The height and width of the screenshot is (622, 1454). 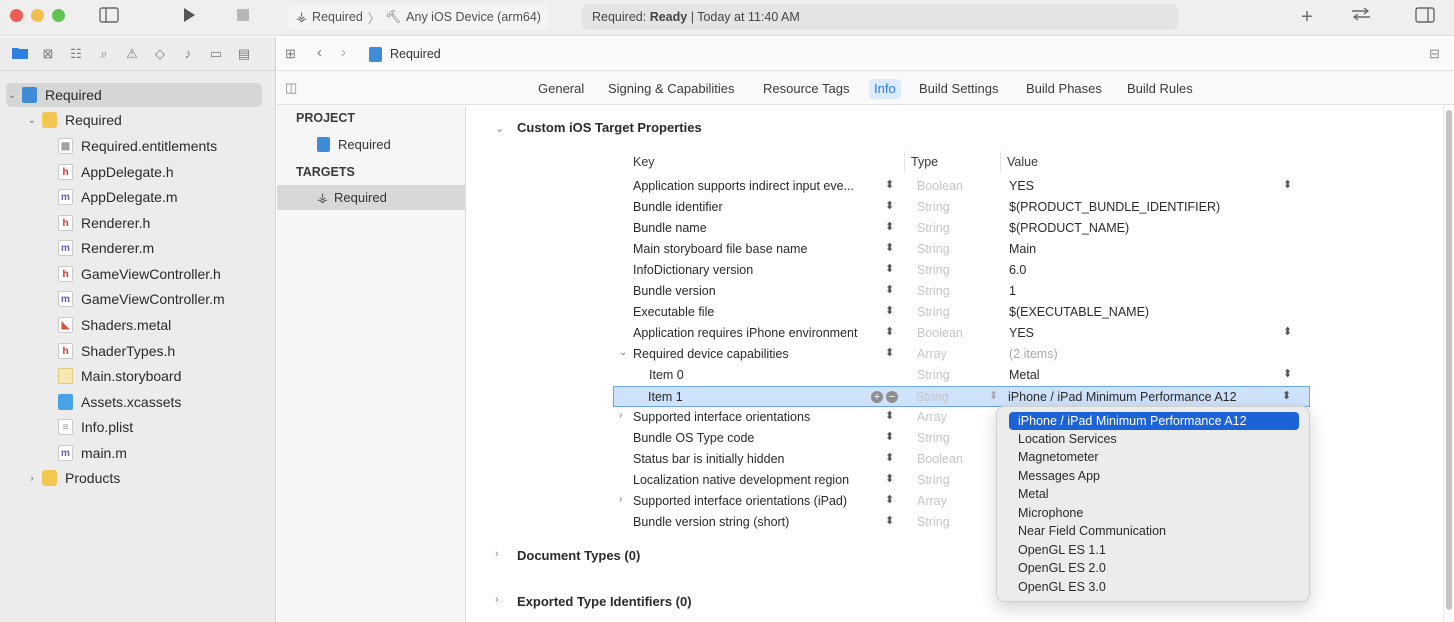 I want to click on scheme-selector: ⚶ Required 〉 🔨︎ Any iOS Device (arm64), so click(x=418, y=17).